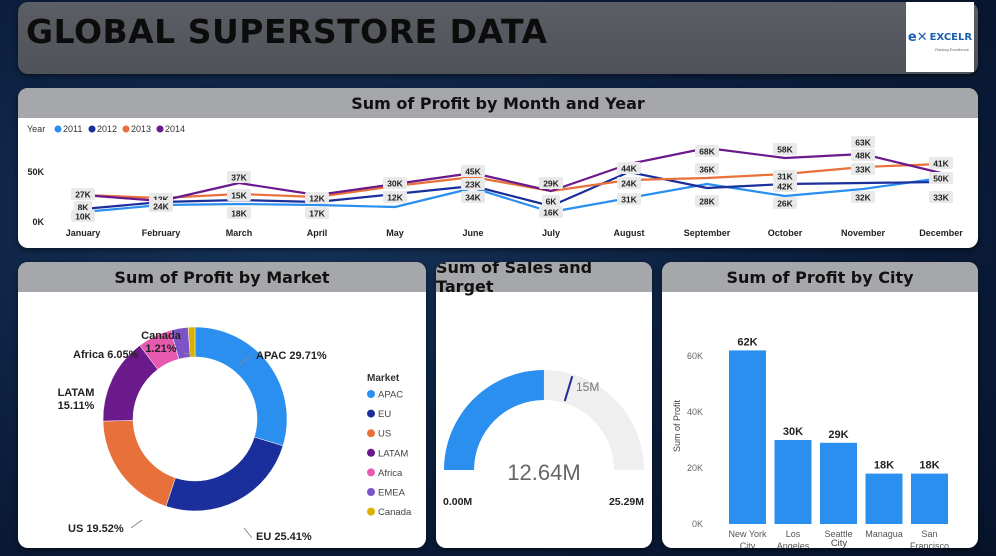 Image resolution: width=996 pixels, height=556 pixels. What do you see at coordinates (793, 544) in the screenshot?
I see `x-tick-label: Angeles` at bounding box center [793, 544].